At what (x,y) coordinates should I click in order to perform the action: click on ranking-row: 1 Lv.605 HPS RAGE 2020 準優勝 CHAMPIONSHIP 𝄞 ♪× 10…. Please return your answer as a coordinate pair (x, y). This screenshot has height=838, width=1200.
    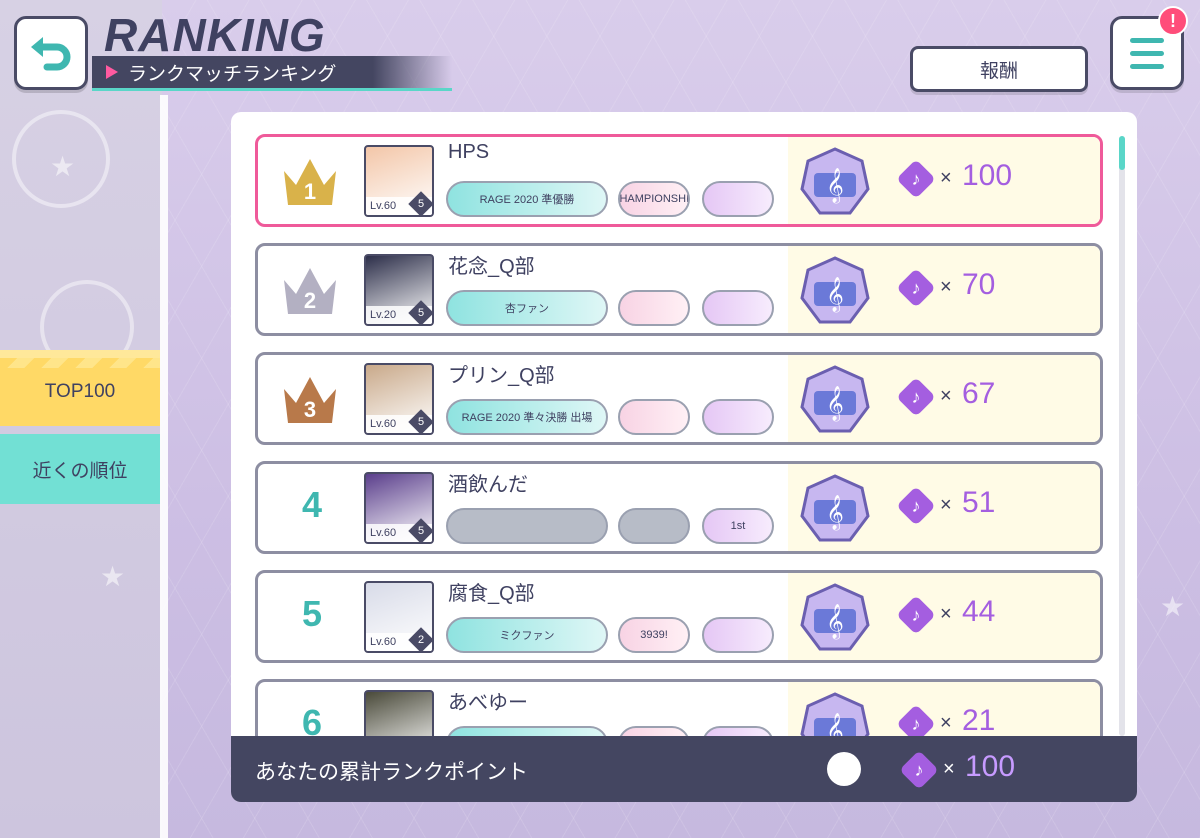
    Looking at the image, I should click on (679, 180).